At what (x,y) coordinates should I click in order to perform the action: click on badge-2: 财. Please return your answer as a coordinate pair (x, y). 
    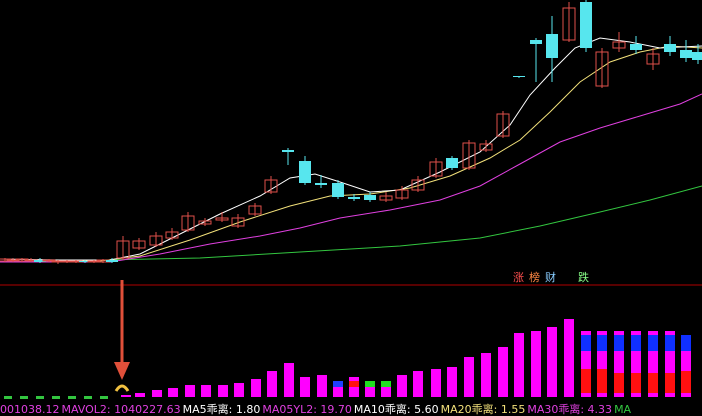
    Looking at the image, I should click on (550, 278).